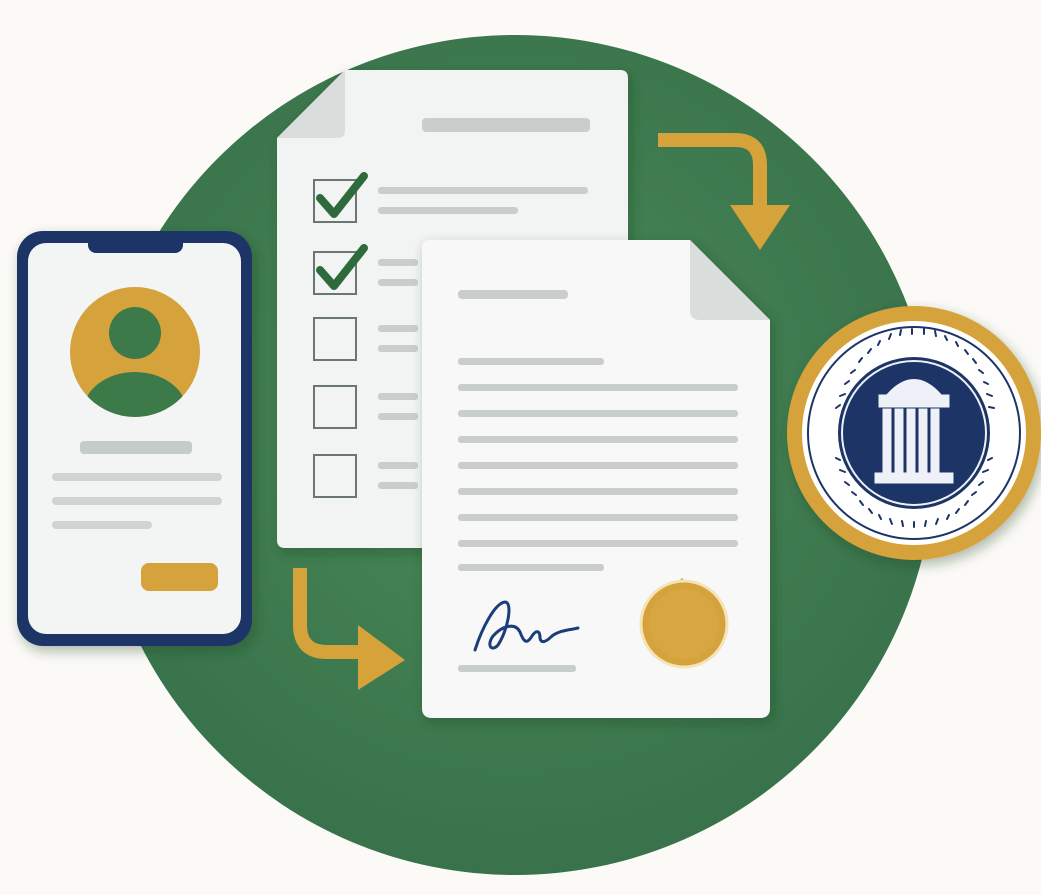 The width and height of the screenshot is (1041, 895). Describe the element at coordinates (684, 623) in the screenshot. I see `wax-seal-icon` at that location.